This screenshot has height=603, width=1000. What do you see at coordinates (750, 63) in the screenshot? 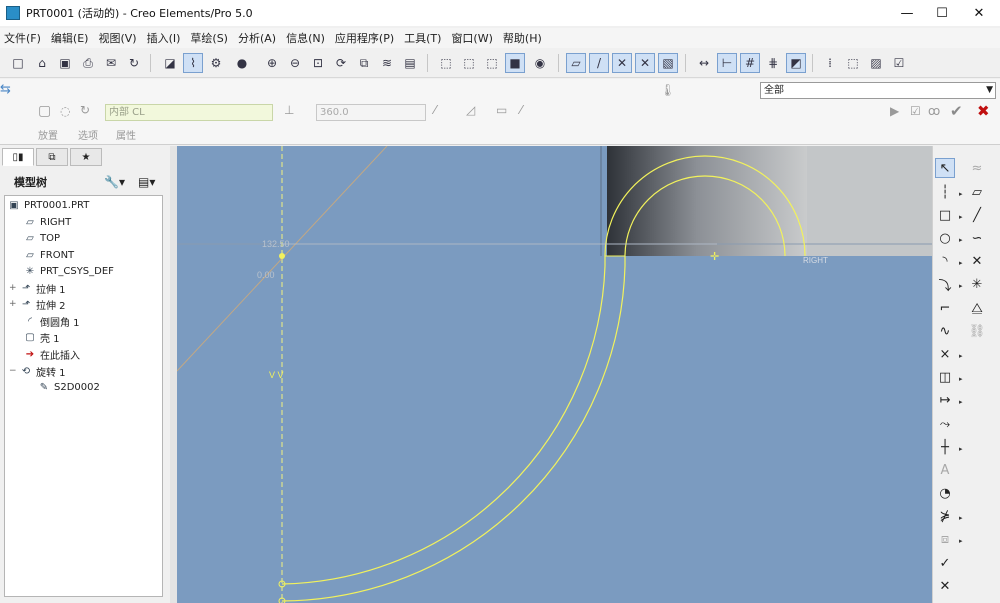
I see `grid-display-icon: #` at bounding box center [750, 63].